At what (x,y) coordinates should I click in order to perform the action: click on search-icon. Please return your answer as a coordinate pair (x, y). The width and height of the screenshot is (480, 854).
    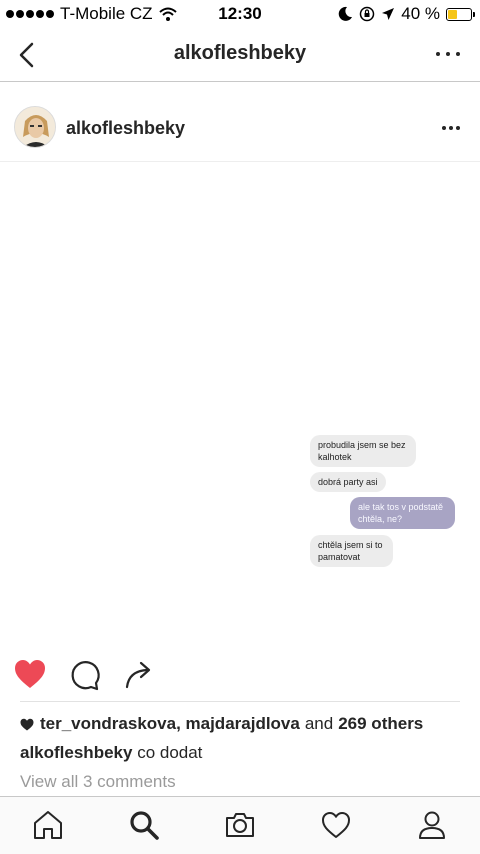
    Looking at the image, I should click on (144, 825).